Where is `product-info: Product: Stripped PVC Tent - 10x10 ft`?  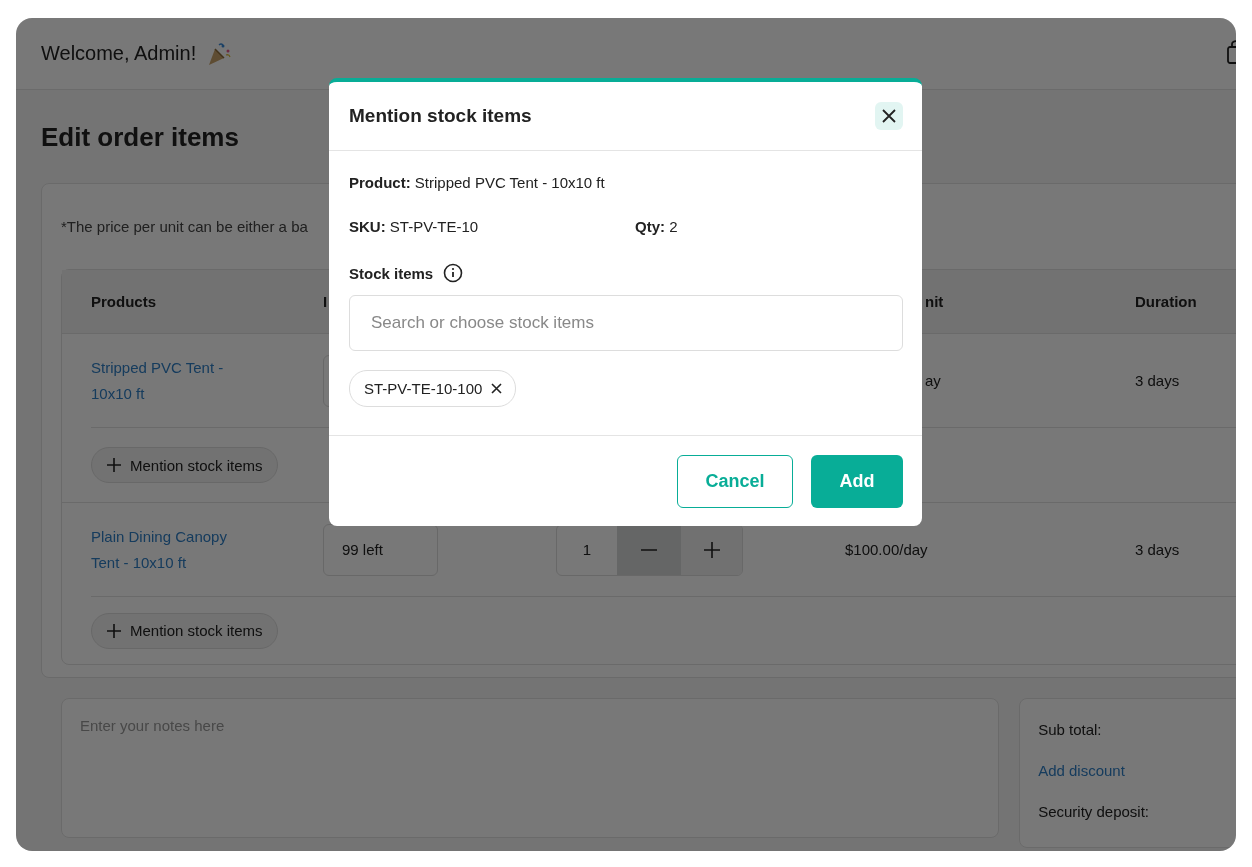
product-info: Product: Stripped PVC Tent - 10x10 ft is located at coordinates (477, 183).